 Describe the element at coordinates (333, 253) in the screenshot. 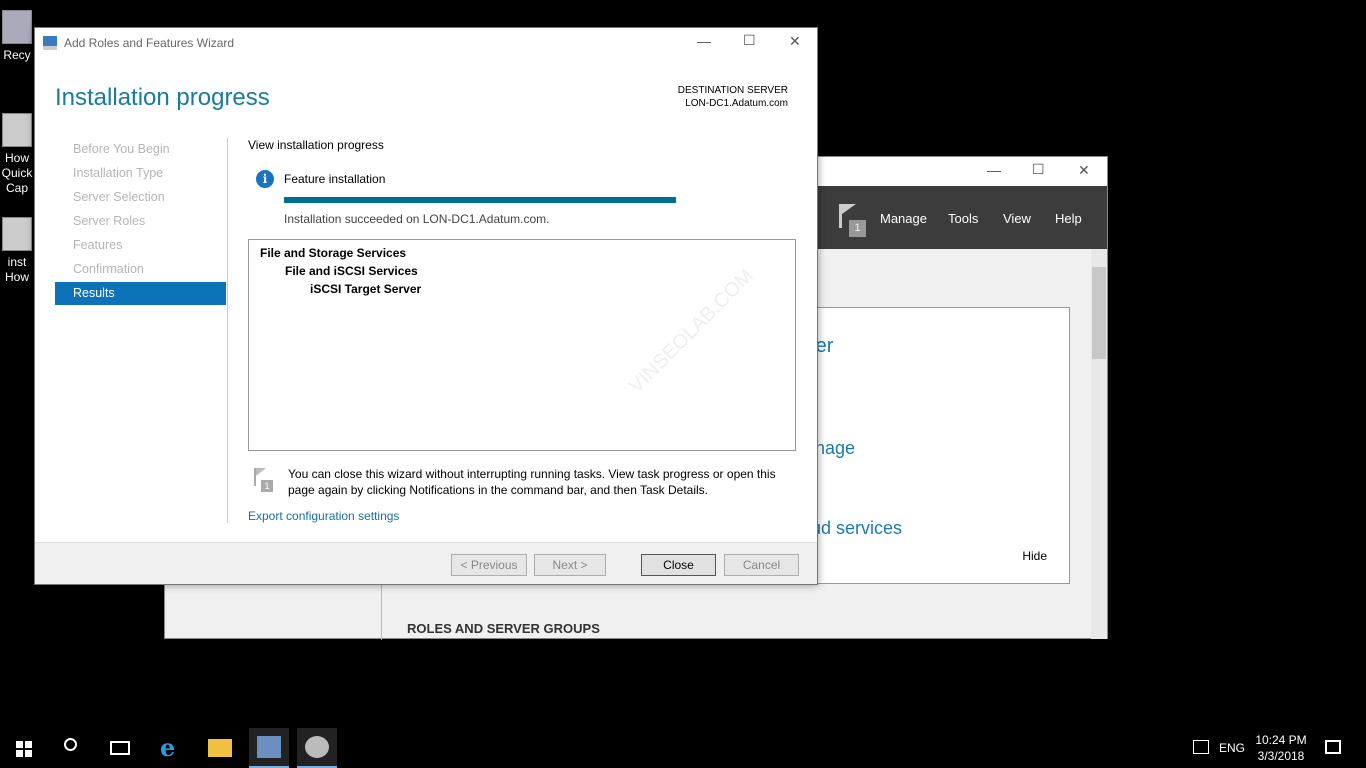

I see `tree-item: File and Storage Services` at that location.